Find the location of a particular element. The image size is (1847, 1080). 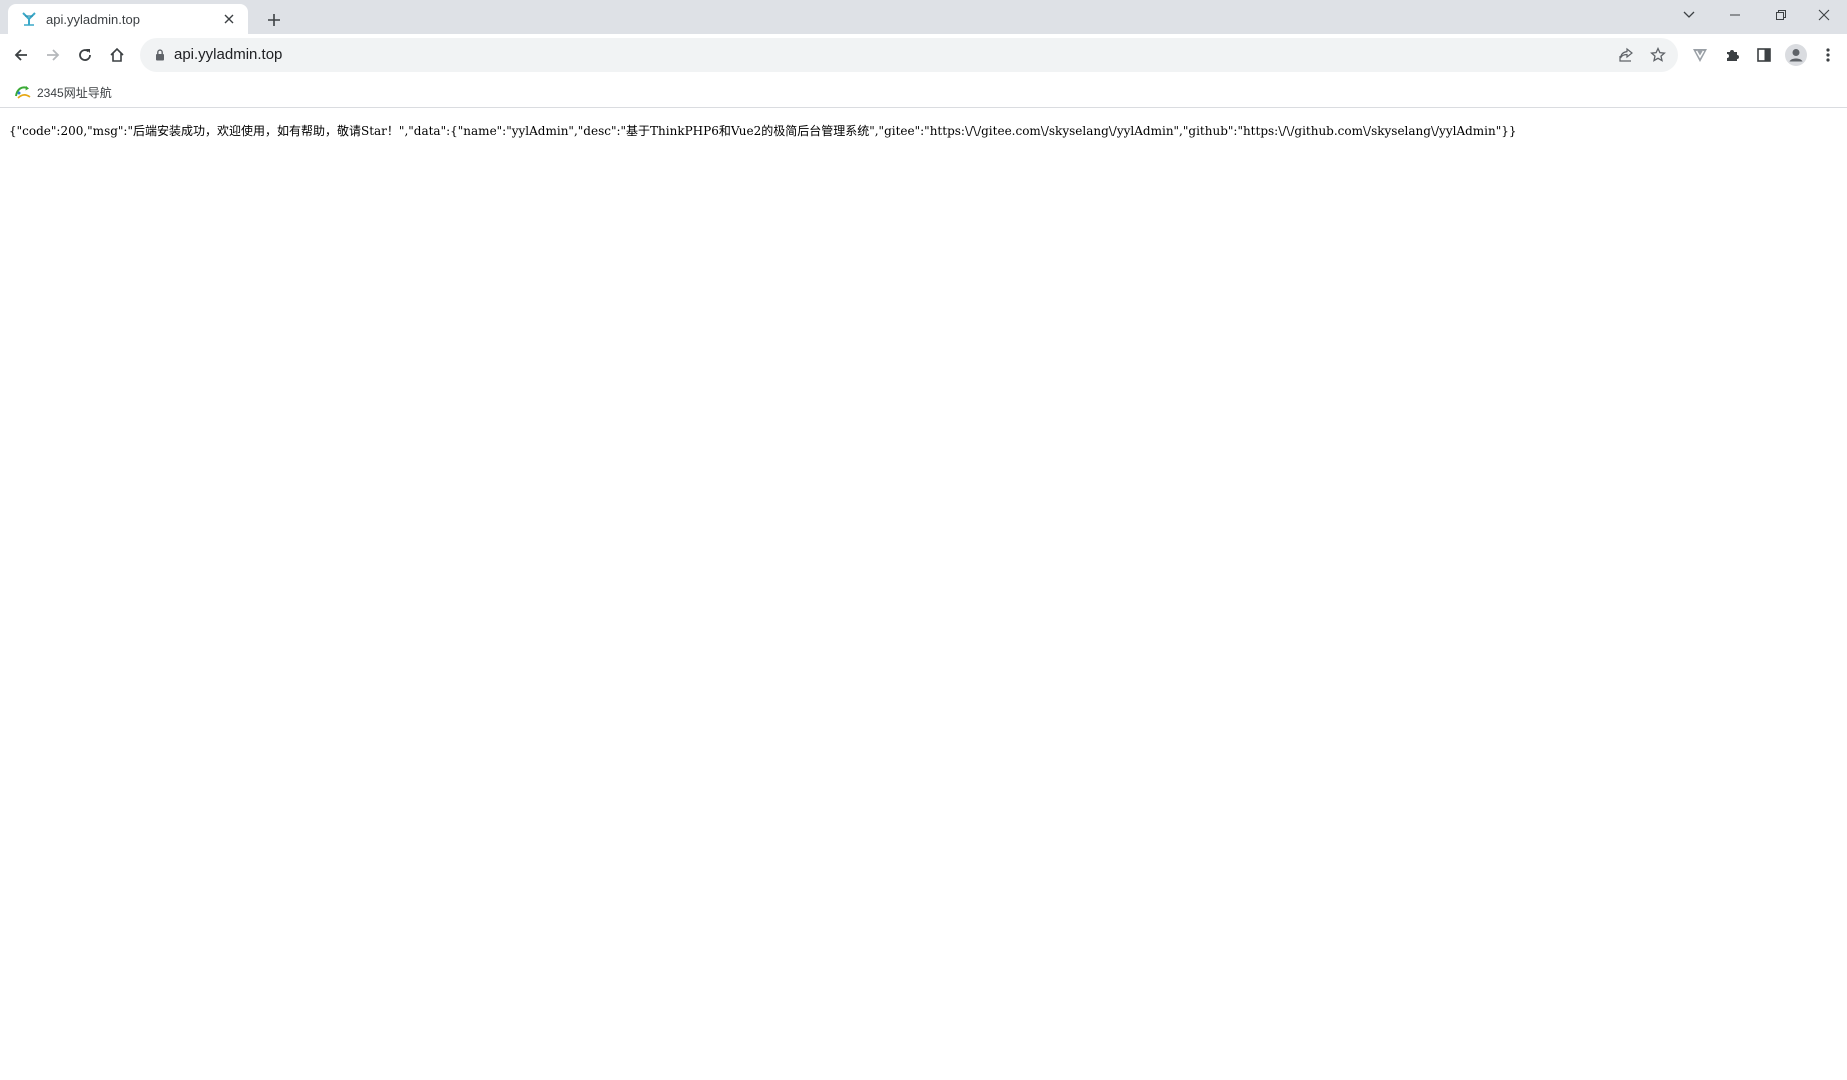

tab-strip: api.yyladmin.top is located at coordinates (923, 17).